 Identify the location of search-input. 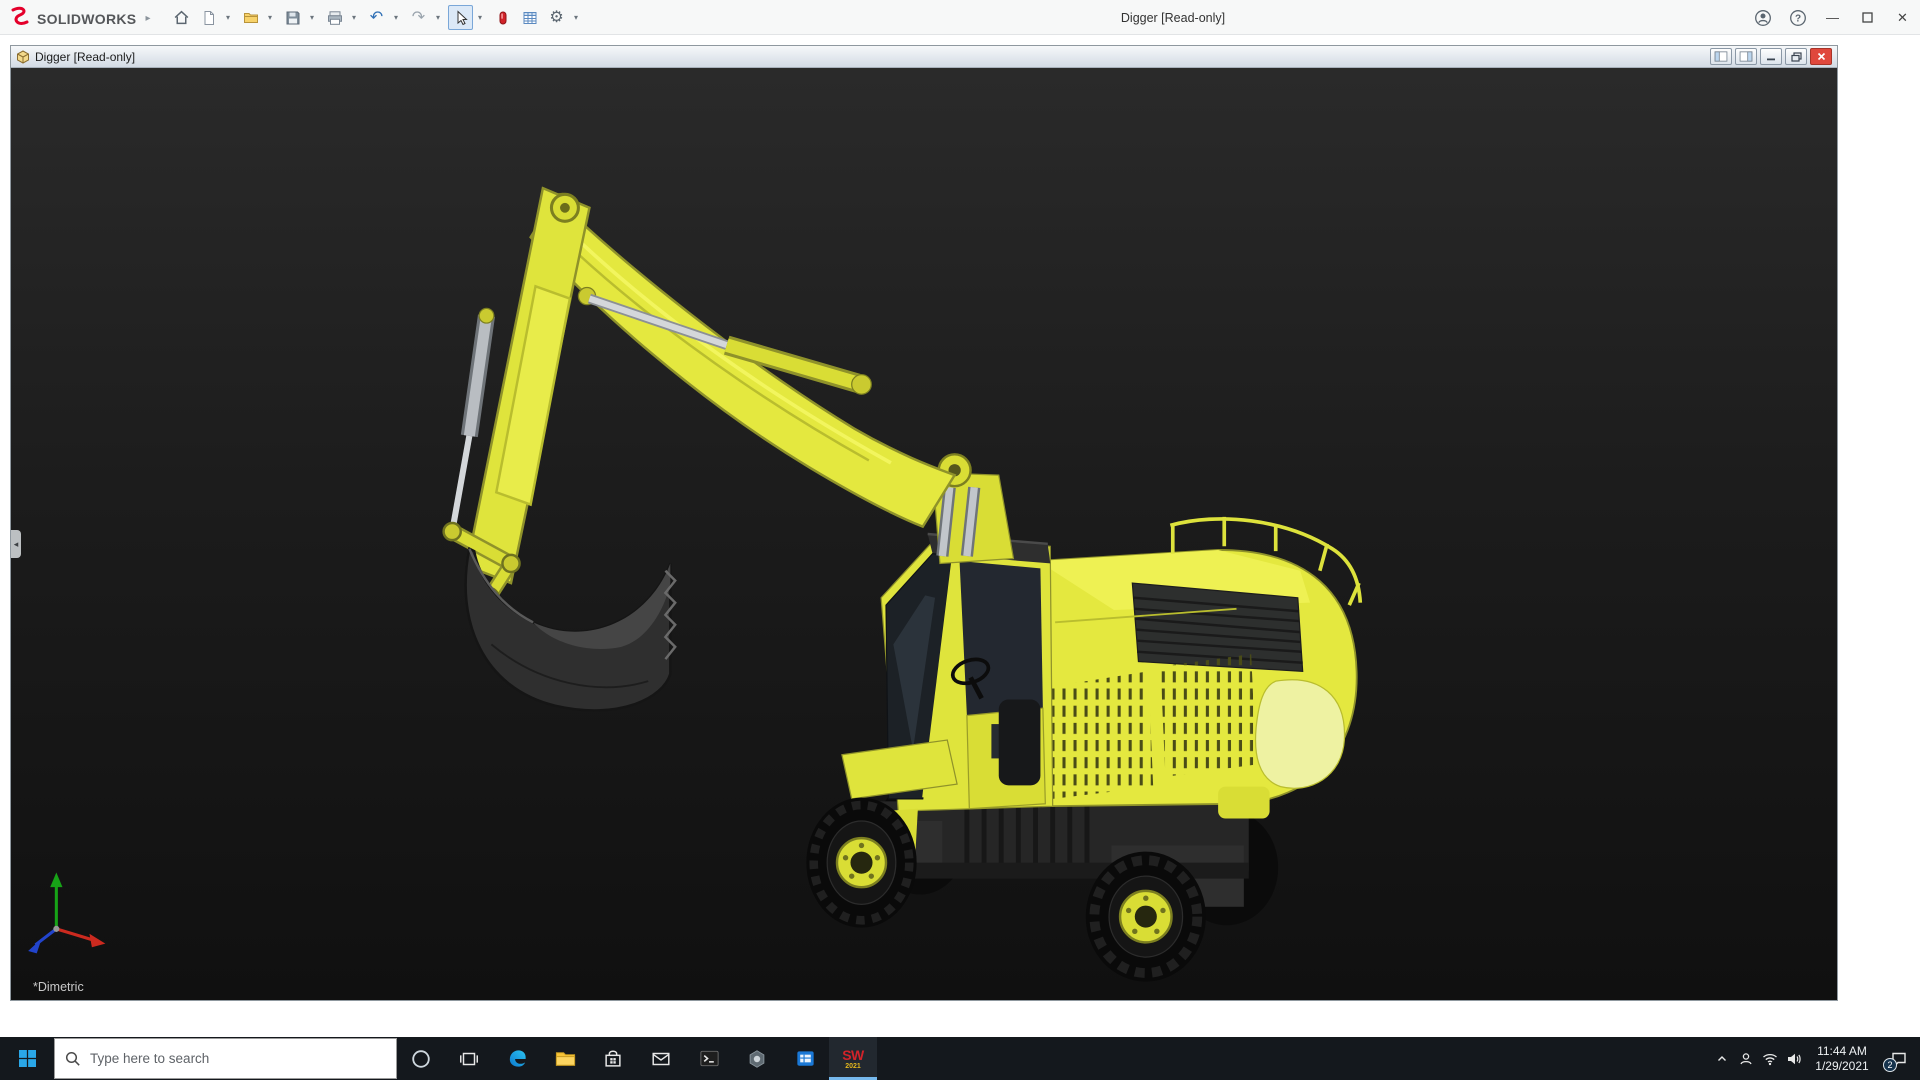
(225, 1058).